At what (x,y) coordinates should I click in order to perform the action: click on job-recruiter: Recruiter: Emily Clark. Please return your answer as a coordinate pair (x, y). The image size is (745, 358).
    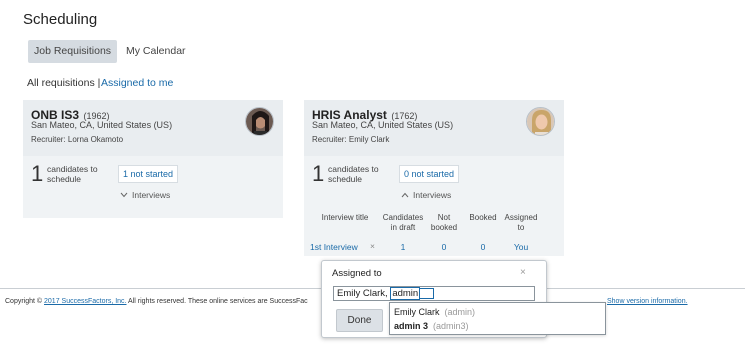
    Looking at the image, I should click on (351, 139).